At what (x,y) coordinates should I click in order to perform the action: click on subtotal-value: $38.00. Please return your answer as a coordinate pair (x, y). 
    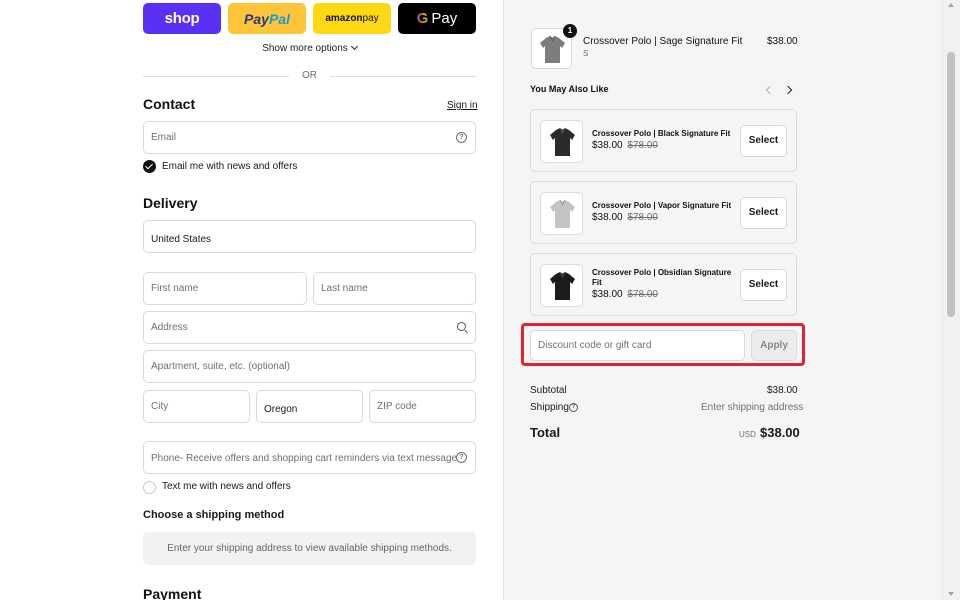
    Looking at the image, I should click on (782, 390).